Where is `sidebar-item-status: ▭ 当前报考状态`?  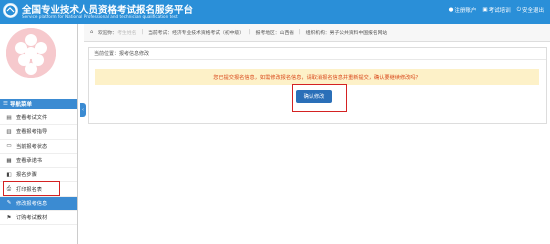
sidebar-item-status: ▭ 当前报考状态 is located at coordinates (38, 147).